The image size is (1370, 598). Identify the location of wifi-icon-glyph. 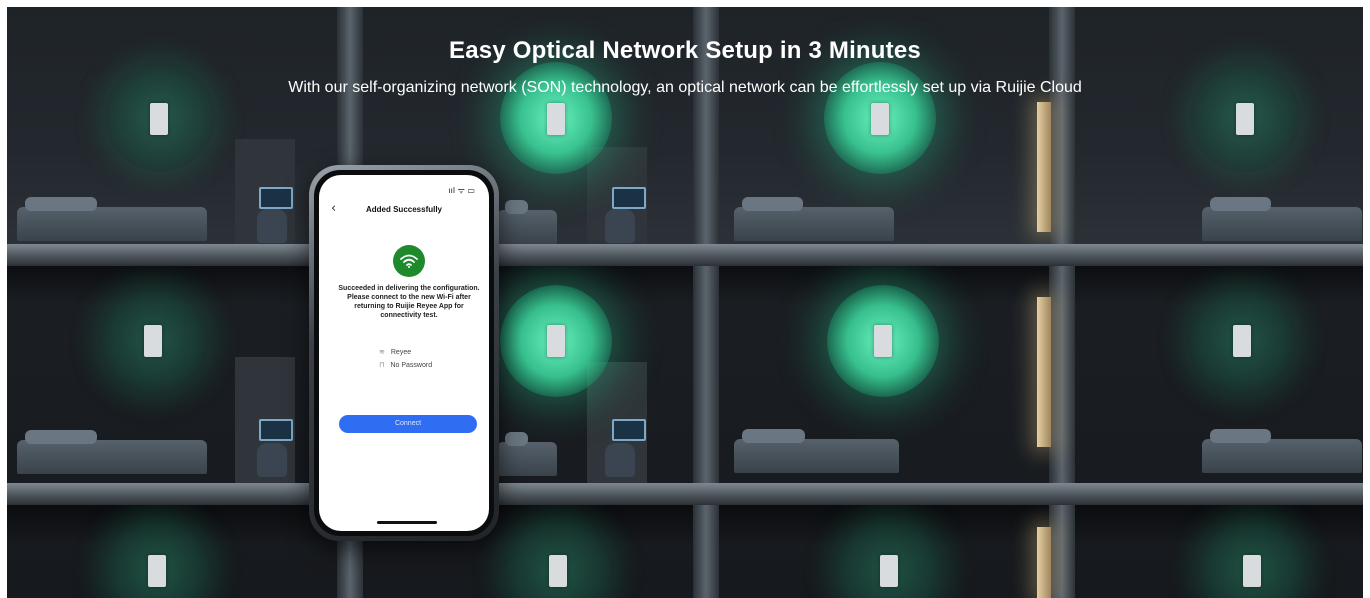
(409, 261).